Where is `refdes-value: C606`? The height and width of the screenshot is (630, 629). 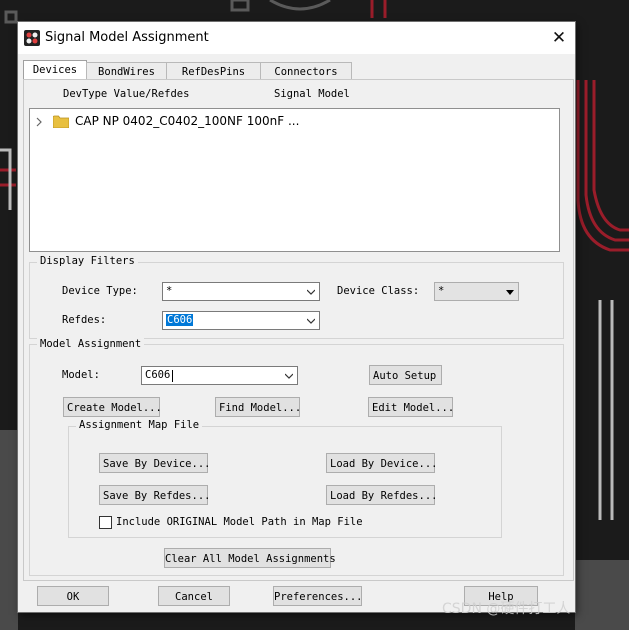
refdes-value: C606 is located at coordinates (180, 320).